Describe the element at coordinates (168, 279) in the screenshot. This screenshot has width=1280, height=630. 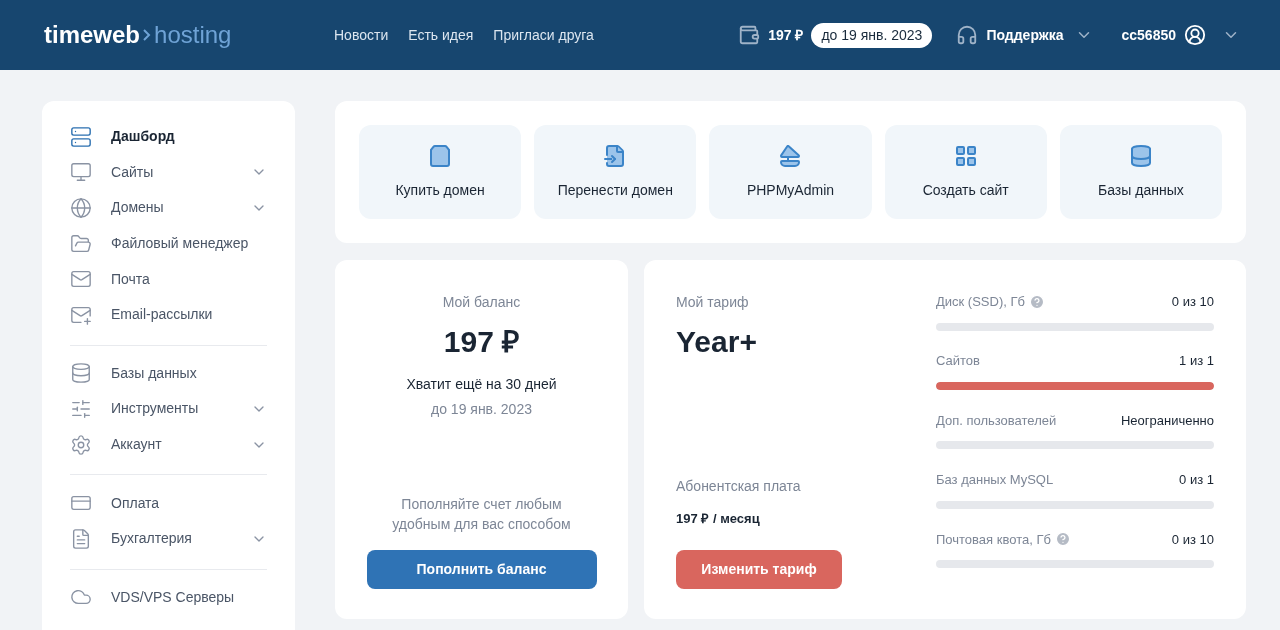
I see `sidebar-item: Почта` at that location.